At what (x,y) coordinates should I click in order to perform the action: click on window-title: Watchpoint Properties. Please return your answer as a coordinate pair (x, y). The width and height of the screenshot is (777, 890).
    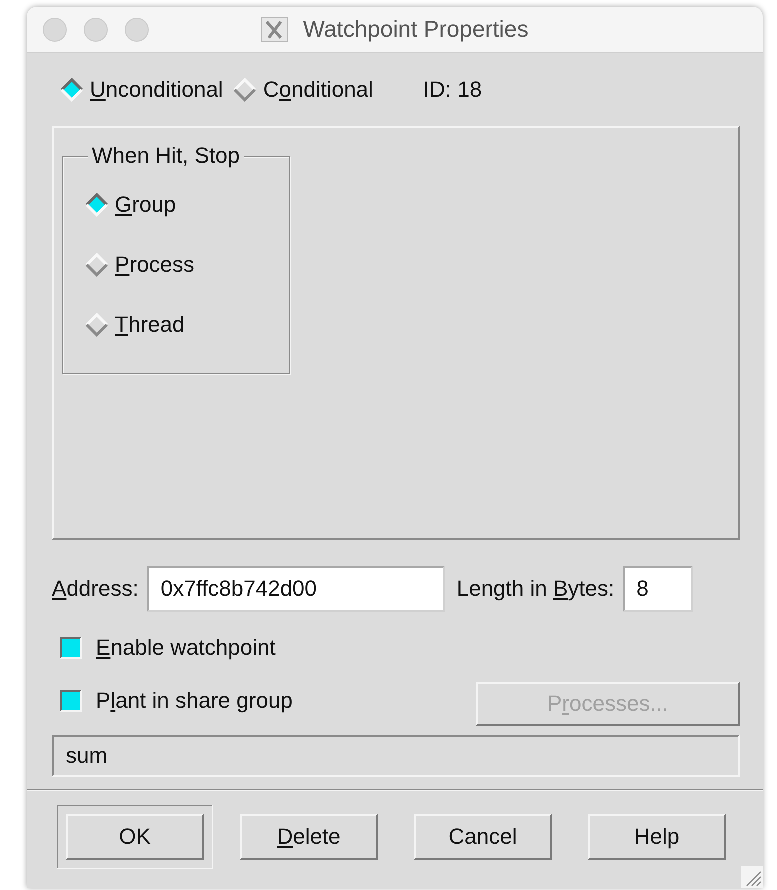
    Looking at the image, I should click on (416, 29).